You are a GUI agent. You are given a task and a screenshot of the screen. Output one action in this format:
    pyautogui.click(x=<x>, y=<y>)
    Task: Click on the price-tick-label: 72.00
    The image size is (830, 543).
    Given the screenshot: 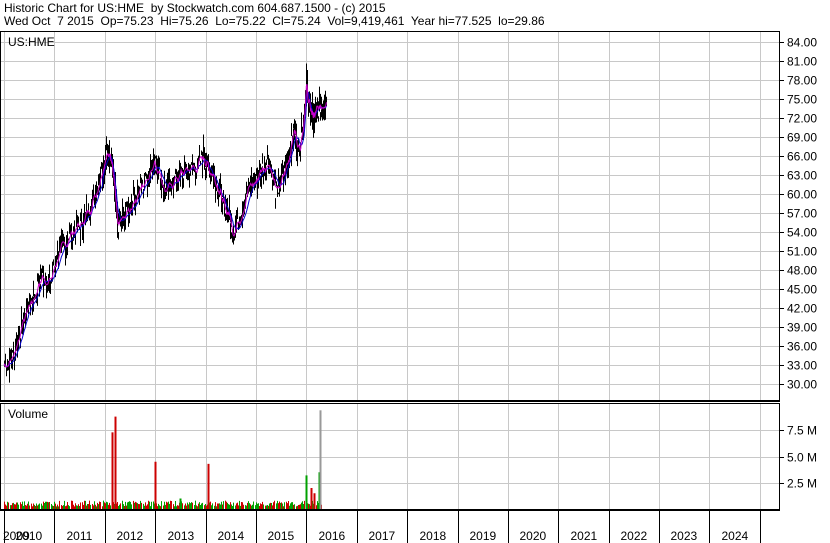 What is the action you would take?
    pyautogui.click(x=802, y=119)
    